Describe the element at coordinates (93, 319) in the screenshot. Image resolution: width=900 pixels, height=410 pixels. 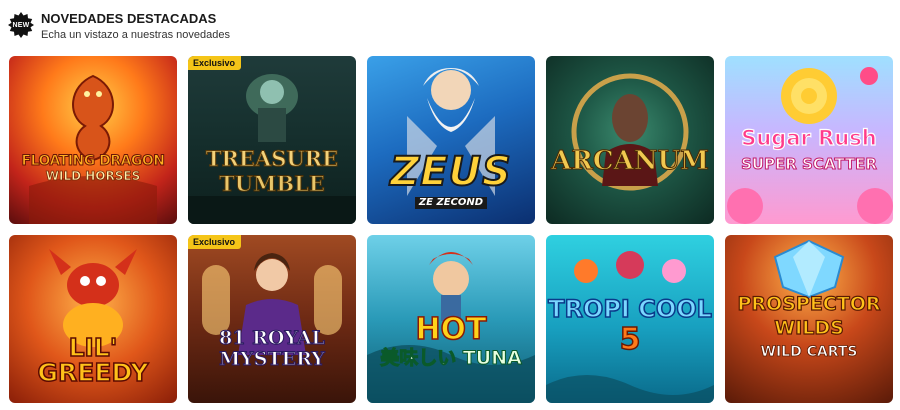
I see `game-tile-lil-greedy: LIL' GREEDY` at that location.